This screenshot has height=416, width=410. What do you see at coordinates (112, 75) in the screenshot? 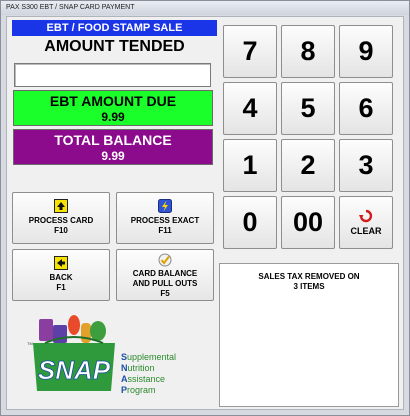
I see `amount-tendered-input` at bounding box center [112, 75].